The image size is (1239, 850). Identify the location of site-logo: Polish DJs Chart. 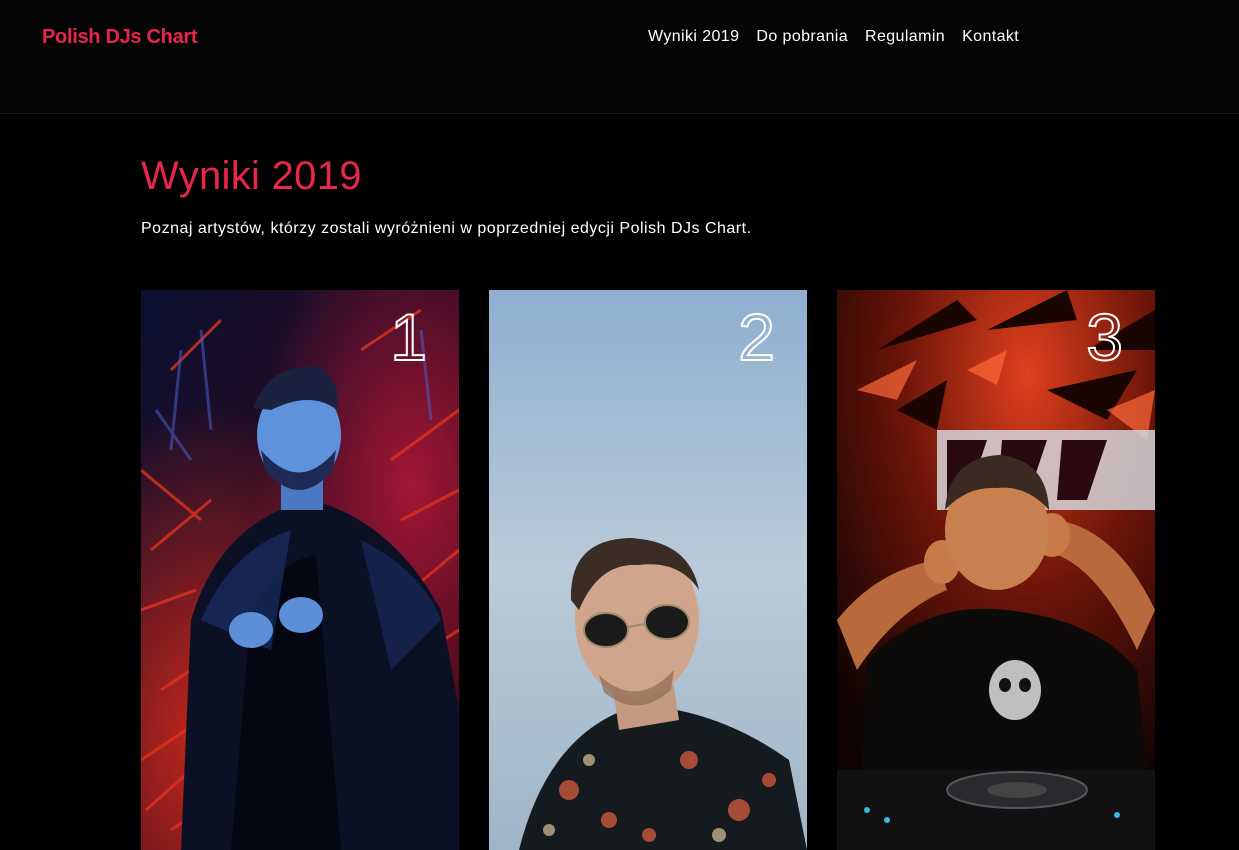
(120, 37).